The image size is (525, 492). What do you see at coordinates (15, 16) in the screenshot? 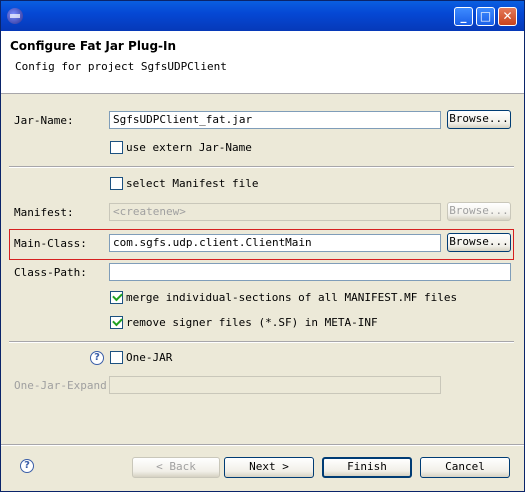
I see `eclipse-icon` at bounding box center [15, 16].